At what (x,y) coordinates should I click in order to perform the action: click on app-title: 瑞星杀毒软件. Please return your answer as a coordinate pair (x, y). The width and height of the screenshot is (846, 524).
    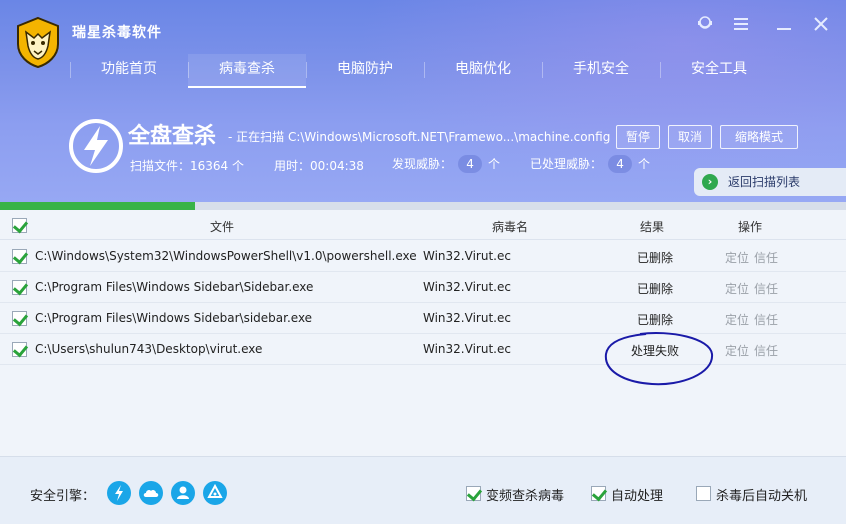
    Looking at the image, I should click on (117, 33).